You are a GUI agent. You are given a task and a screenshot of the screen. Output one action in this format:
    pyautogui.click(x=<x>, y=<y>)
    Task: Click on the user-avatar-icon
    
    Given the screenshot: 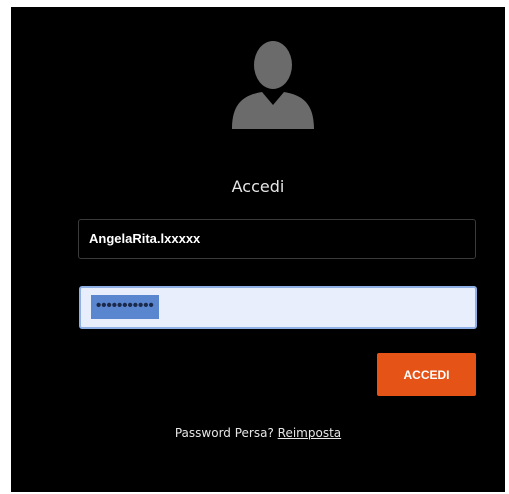 What is the action you would take?
    pyautogui.click(x=273, y=85)
    